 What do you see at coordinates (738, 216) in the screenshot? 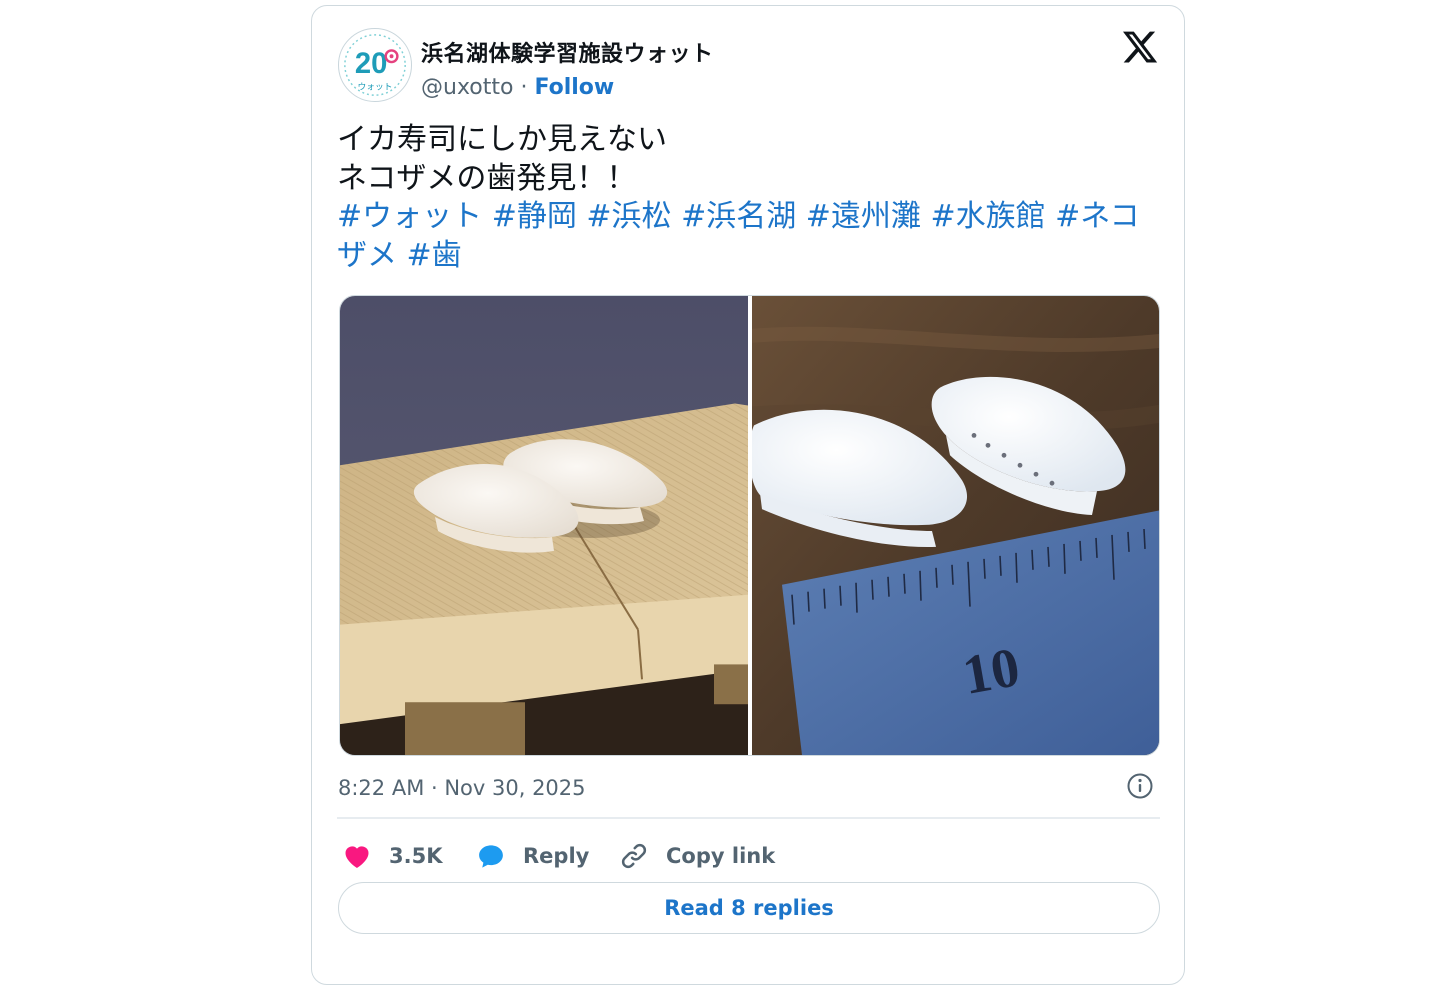
I see `hashtag-link: #浜名湖` at bounding box center [738, 216].